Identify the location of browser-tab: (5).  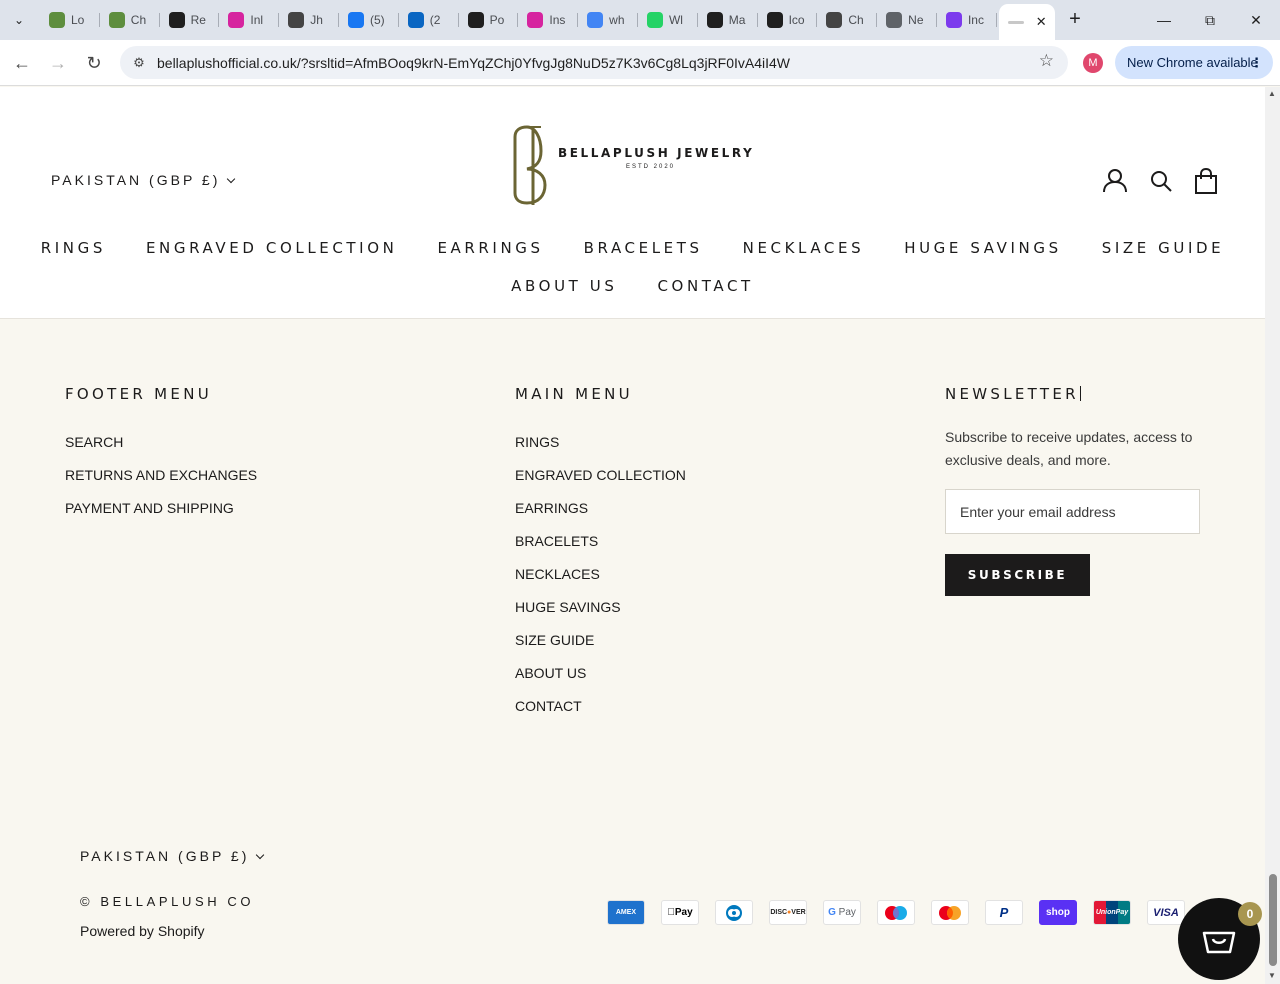
(369, 20).